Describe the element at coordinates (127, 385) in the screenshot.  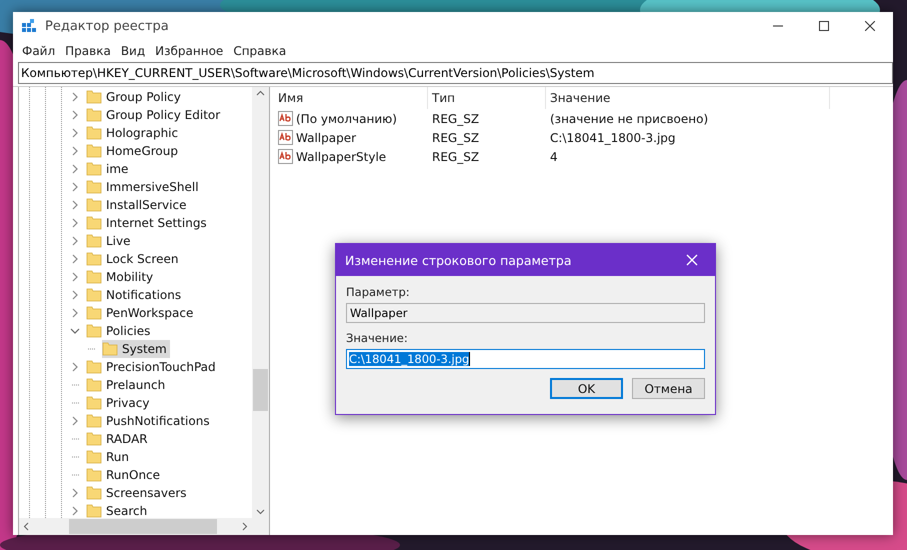
I see `tree-item: Prelaunch` at that location.